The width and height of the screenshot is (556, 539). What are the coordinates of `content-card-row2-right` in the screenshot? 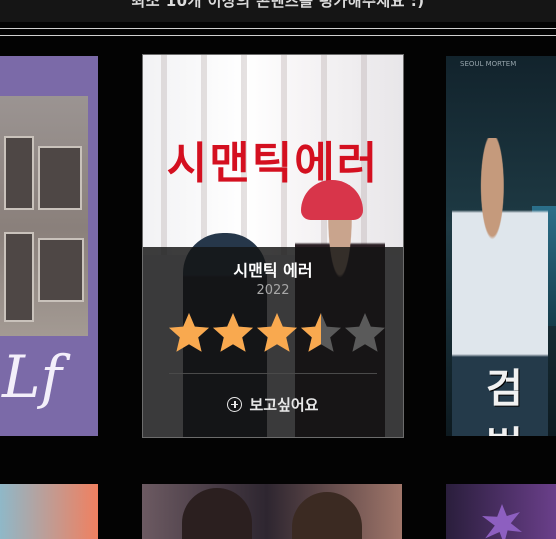 It's located at (501, 511).